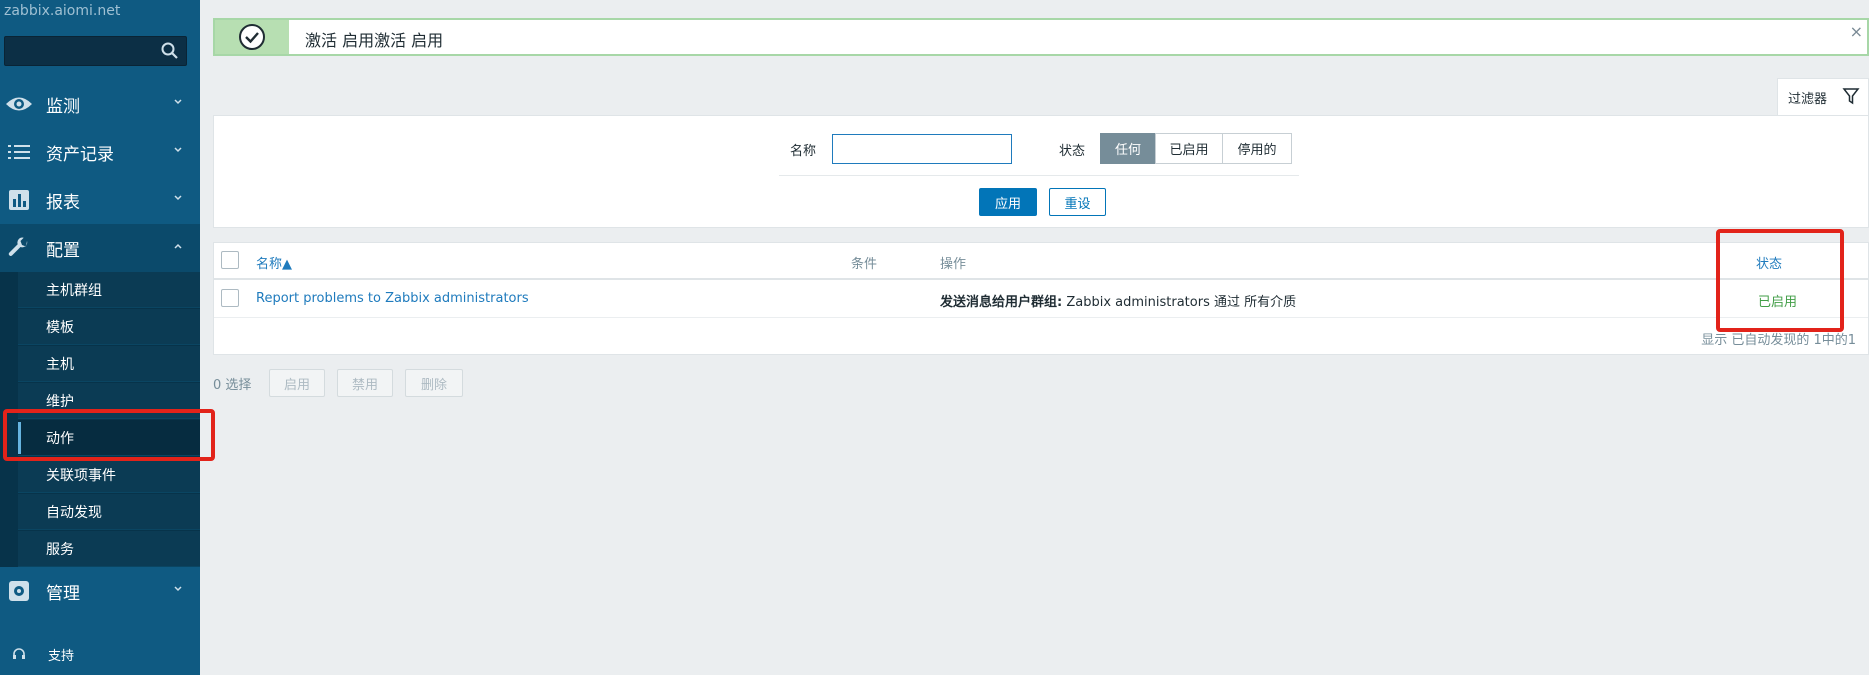  What do you see at coordinates (1179, 302) in the screenshot?
I see `operations-text: Zabbix administrators 通过 所有介质` at bounding box center [1179, 302].